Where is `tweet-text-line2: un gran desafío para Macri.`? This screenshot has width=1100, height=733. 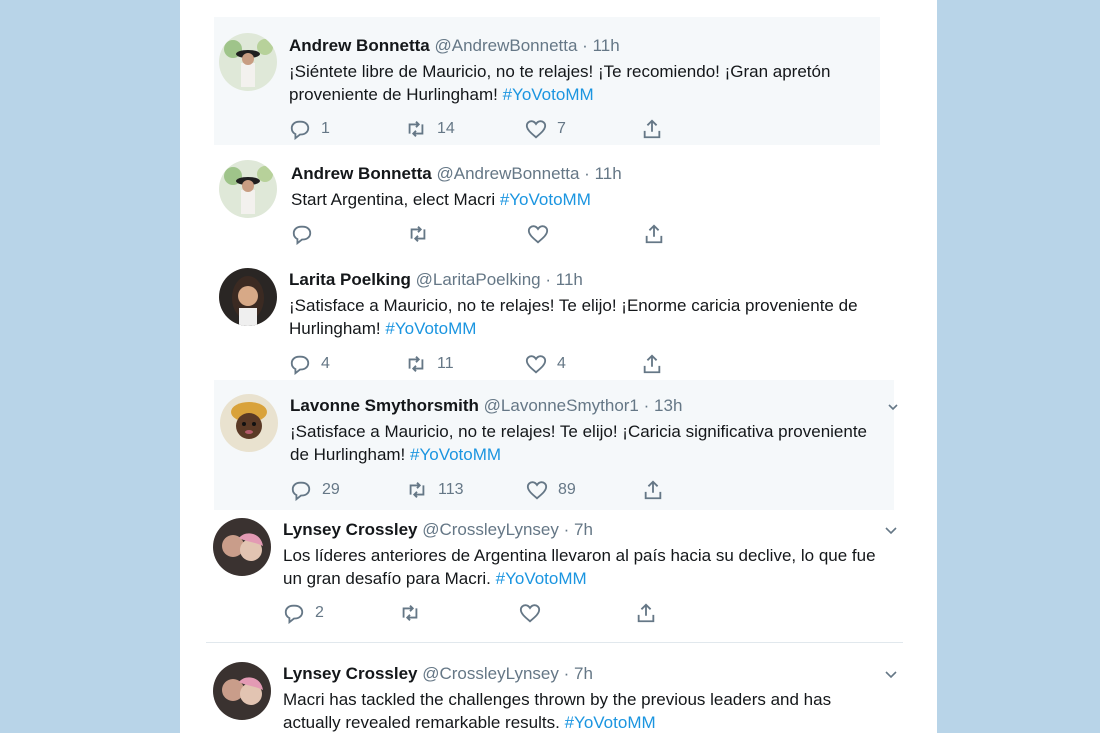
tweet-text-line2: un gran desafío para Macri. is located at coordinates (387, 578).